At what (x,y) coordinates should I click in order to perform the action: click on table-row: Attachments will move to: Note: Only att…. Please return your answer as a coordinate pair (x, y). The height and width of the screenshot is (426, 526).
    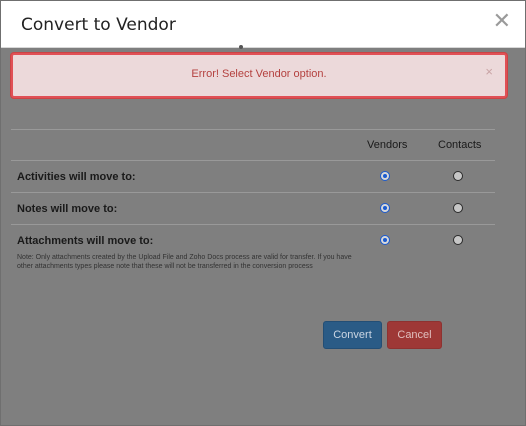
    Looking at the image, I should click on (253, 256).